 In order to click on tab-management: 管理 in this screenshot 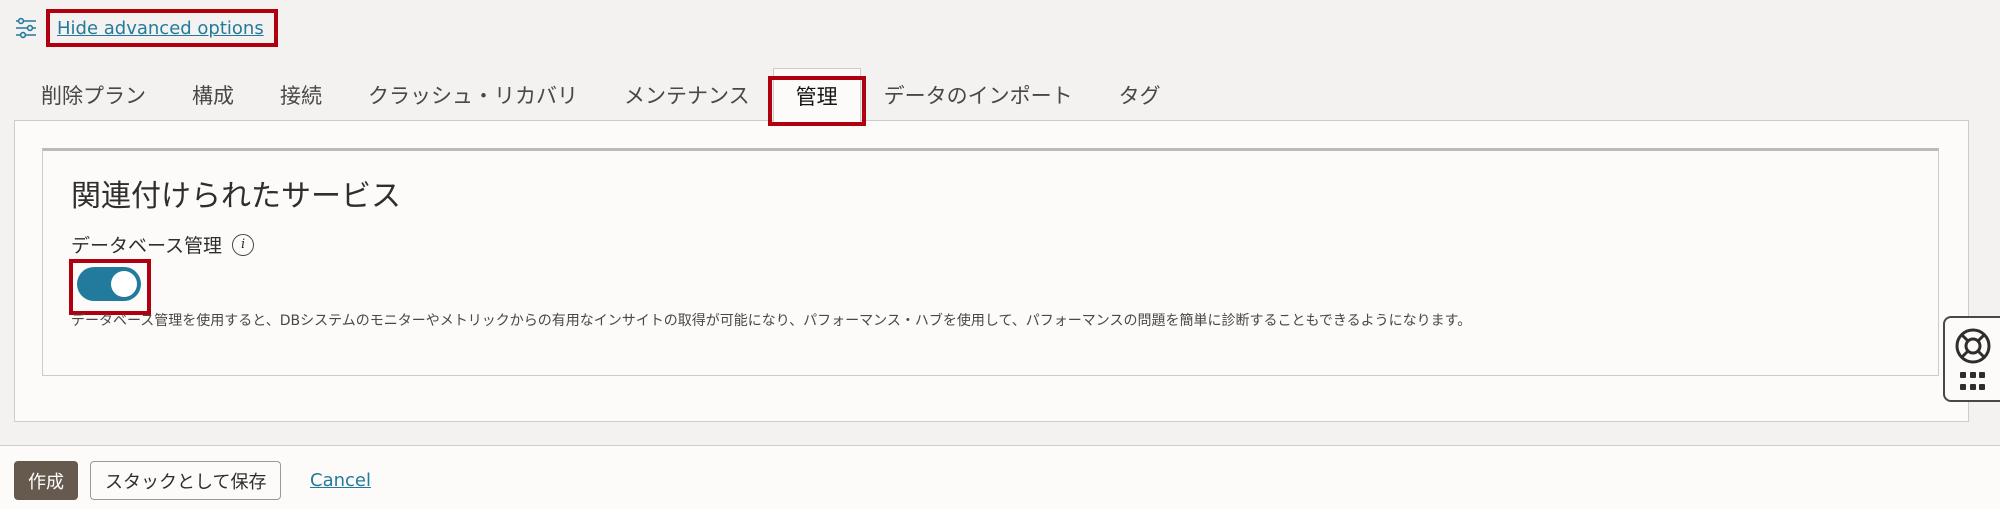, I will do `click(816, 97)`.